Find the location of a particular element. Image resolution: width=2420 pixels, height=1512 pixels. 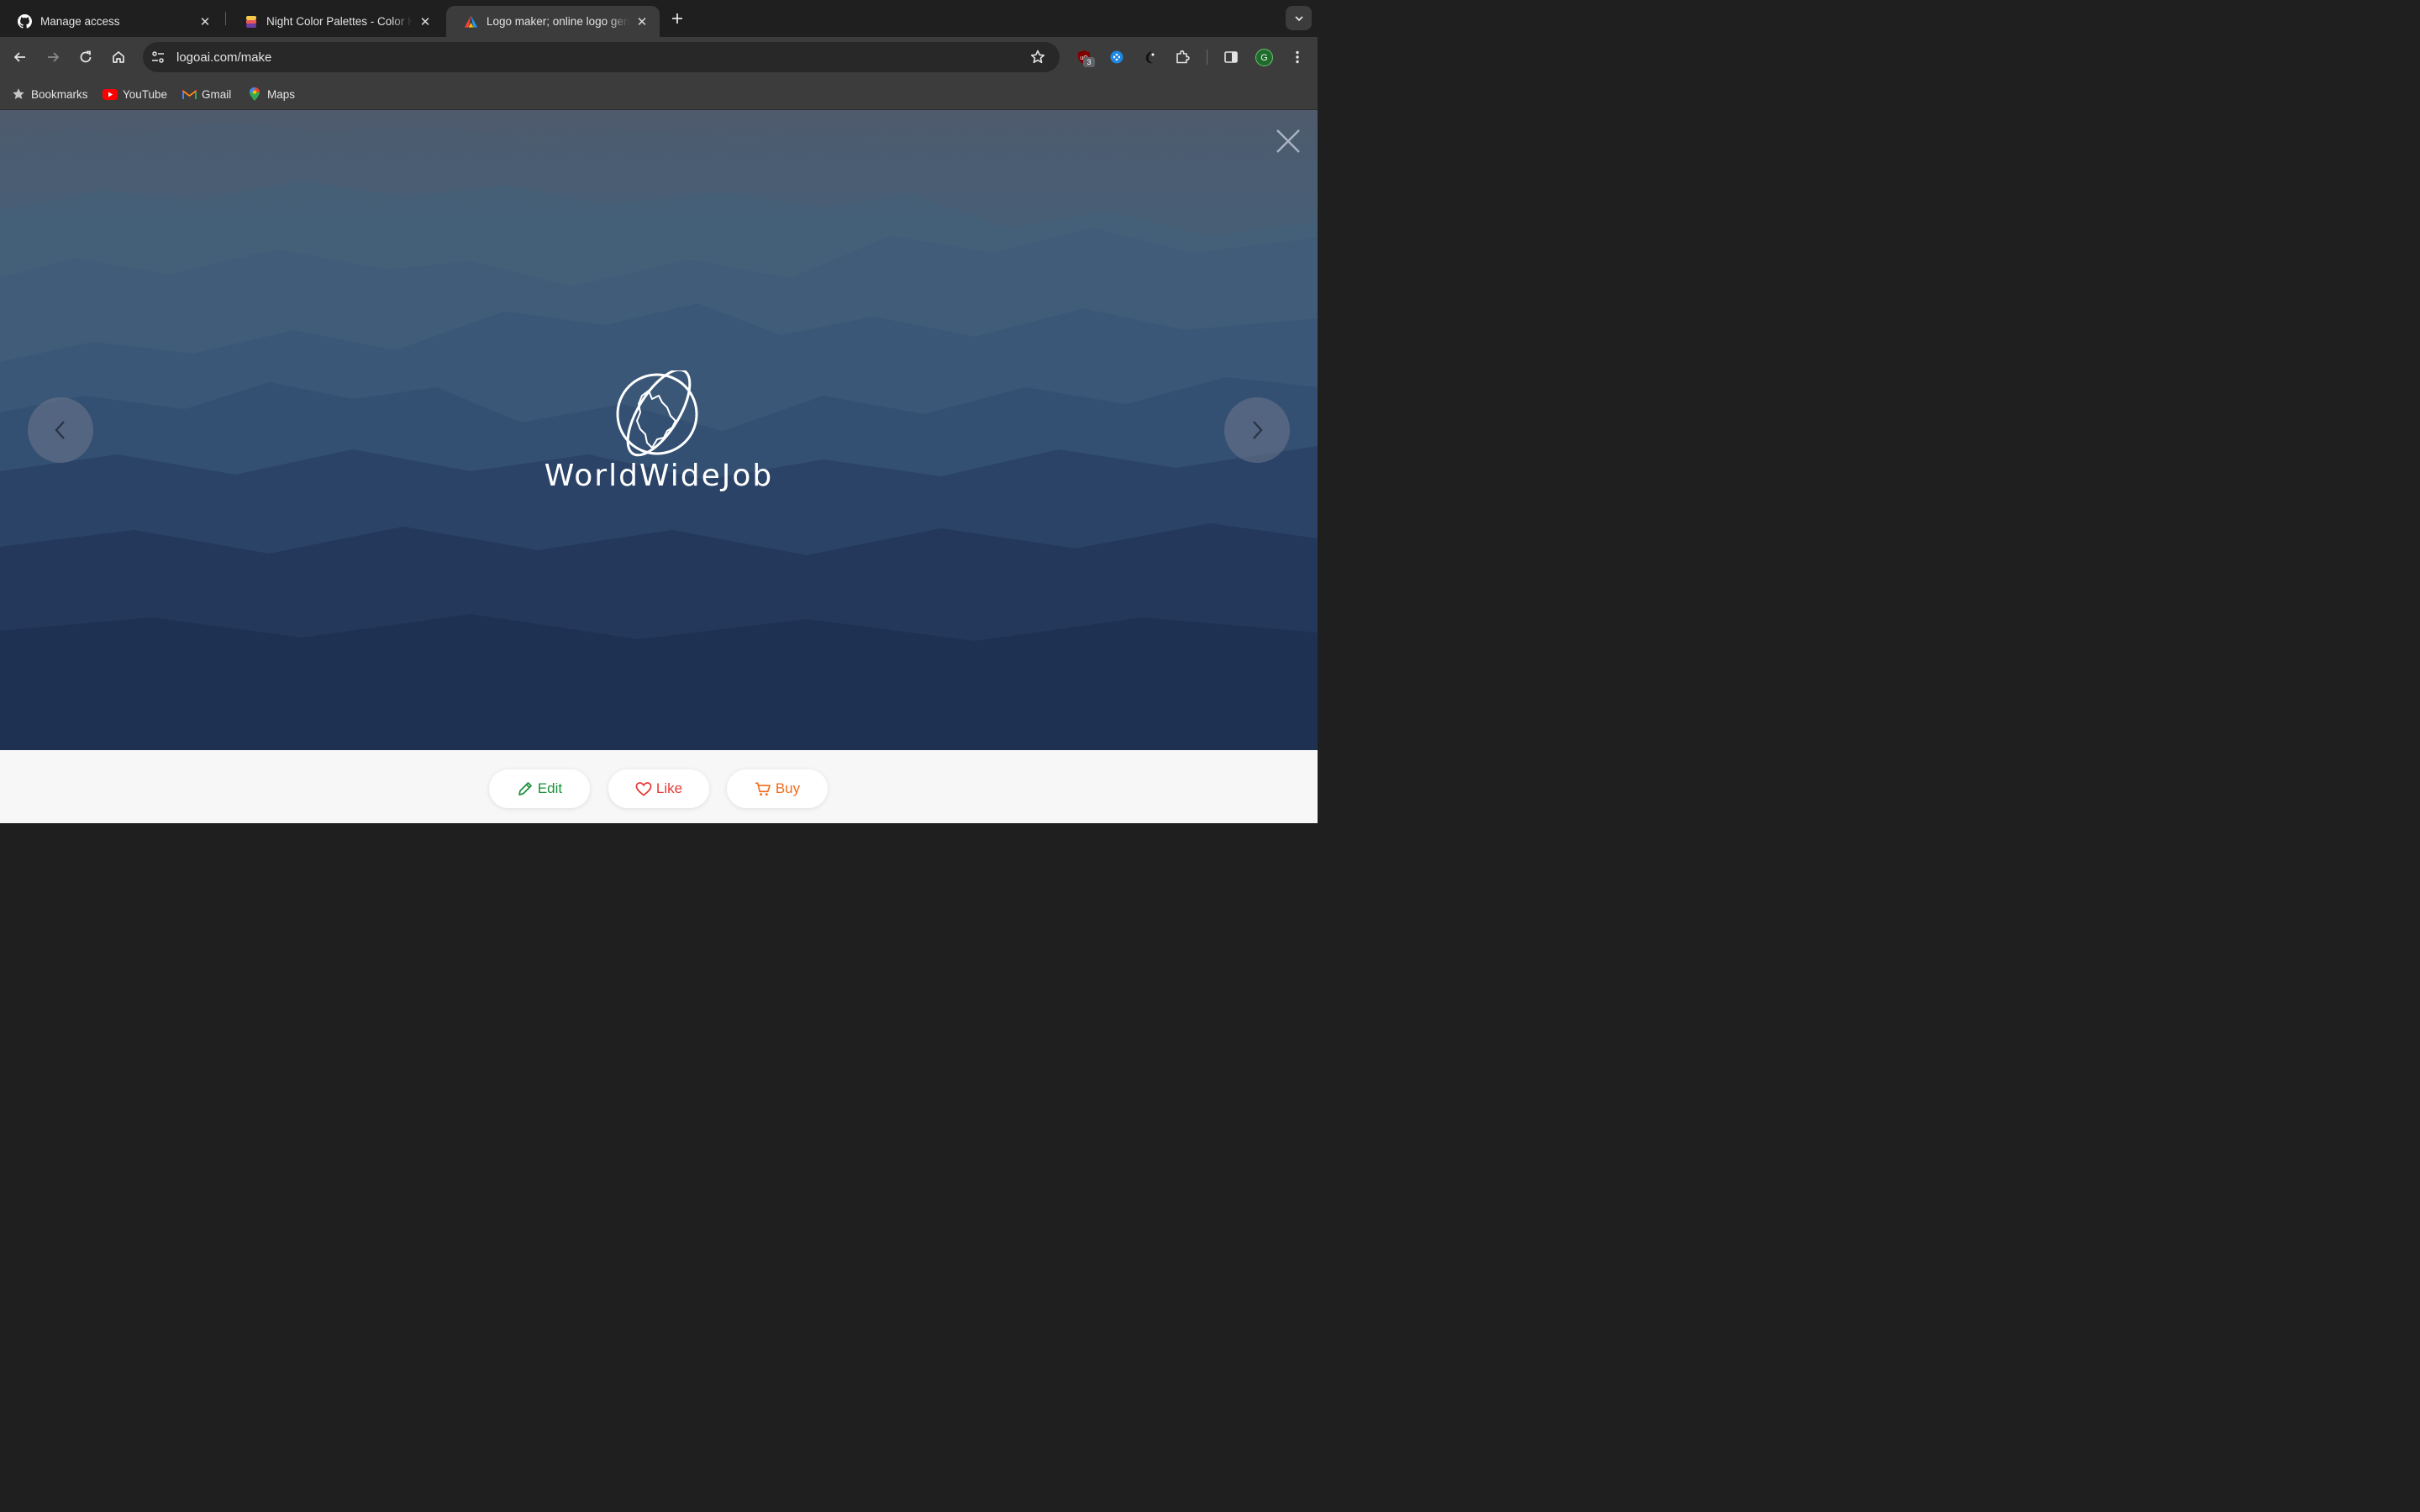

tab-title: Night Color Palettes - Color H is located at coordinates (339, 21).